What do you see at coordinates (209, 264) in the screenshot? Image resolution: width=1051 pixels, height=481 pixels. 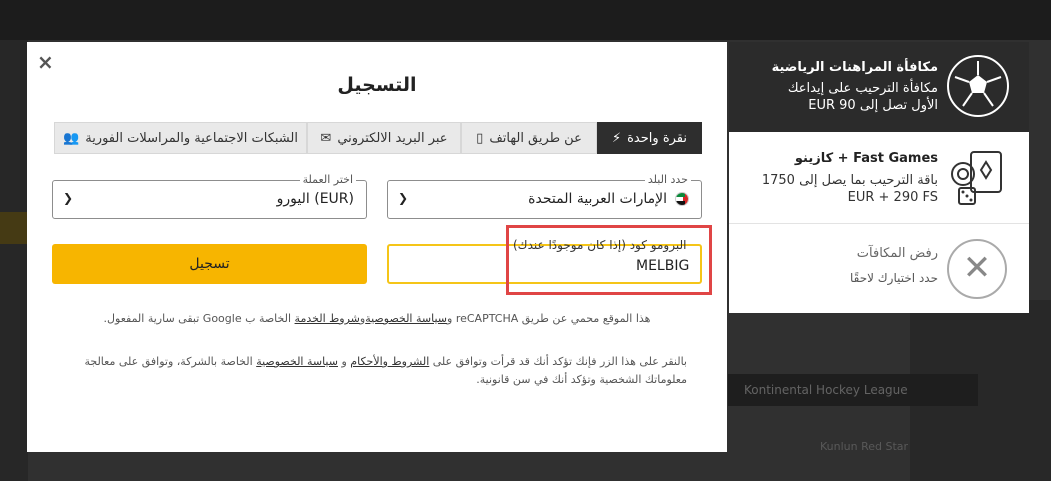 I see `register-button: تسجيل` at bounding box center [209, 264].